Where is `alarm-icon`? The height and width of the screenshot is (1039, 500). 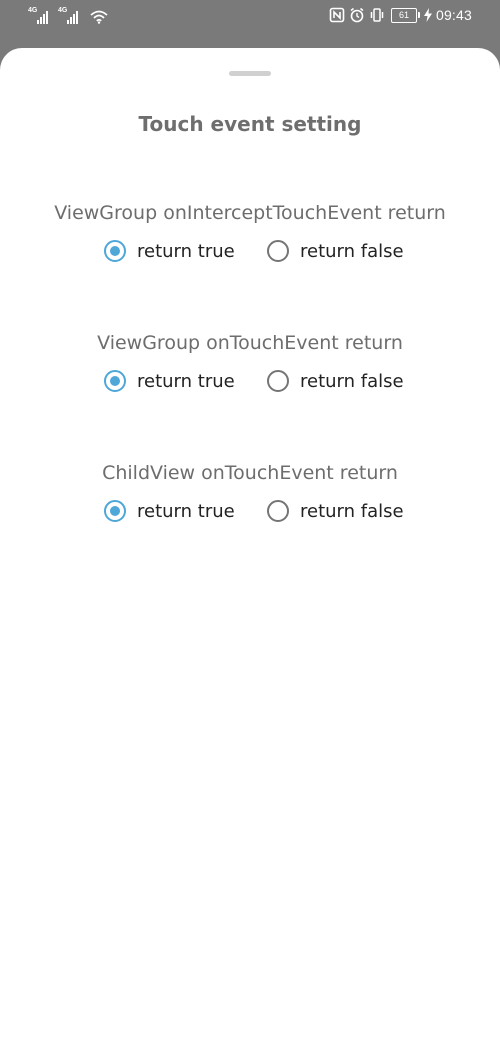
alarm-icon is located at coordinates (357, 15).